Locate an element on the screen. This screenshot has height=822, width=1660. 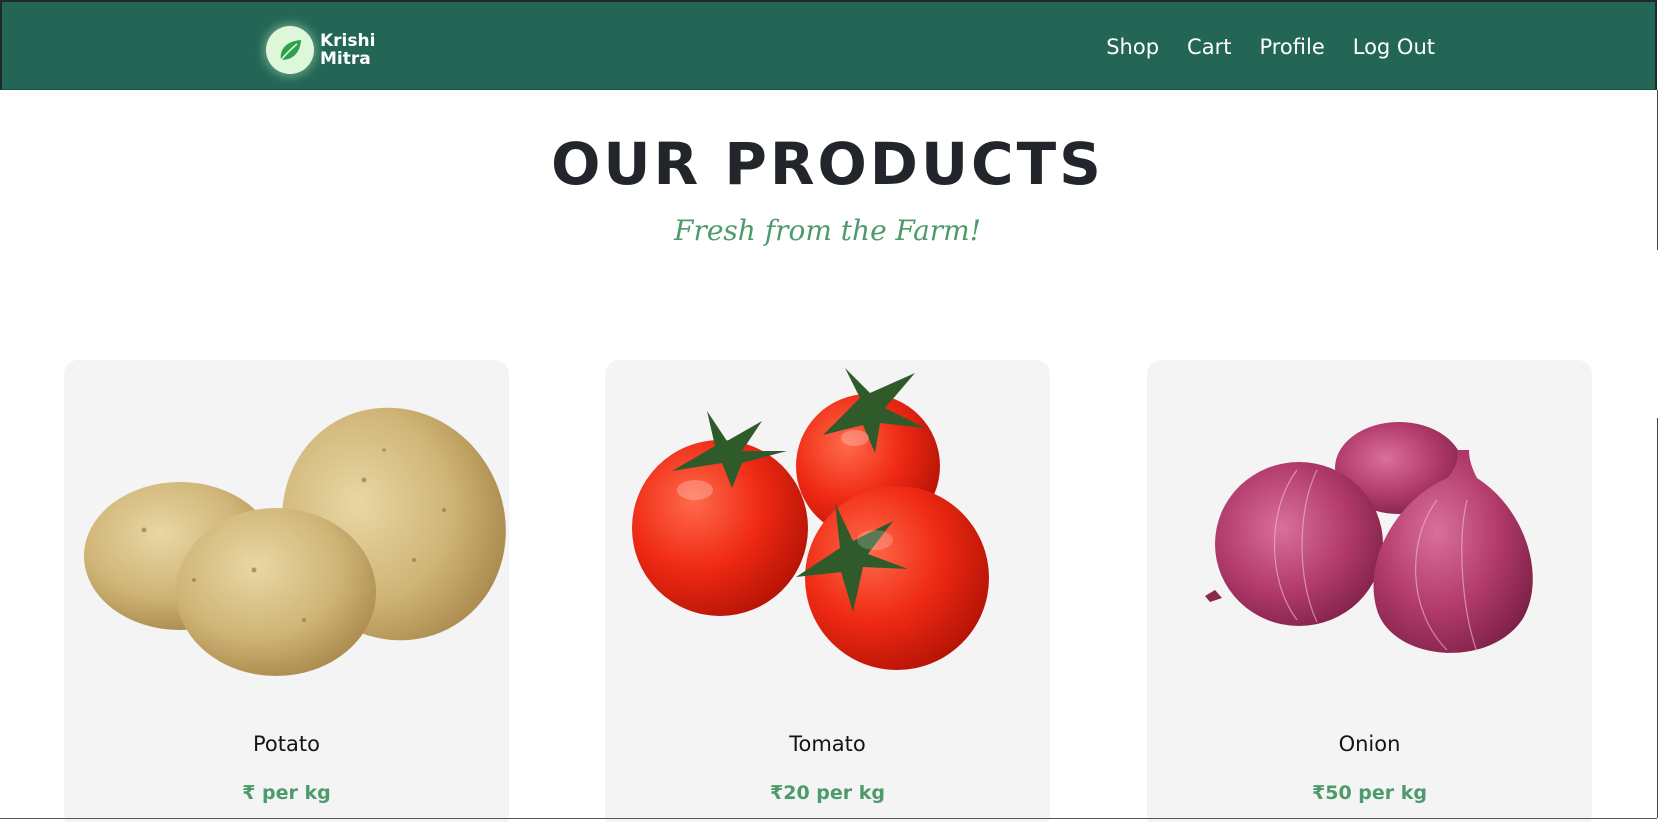
product-name: Potato is located at coordinates (286, 744).